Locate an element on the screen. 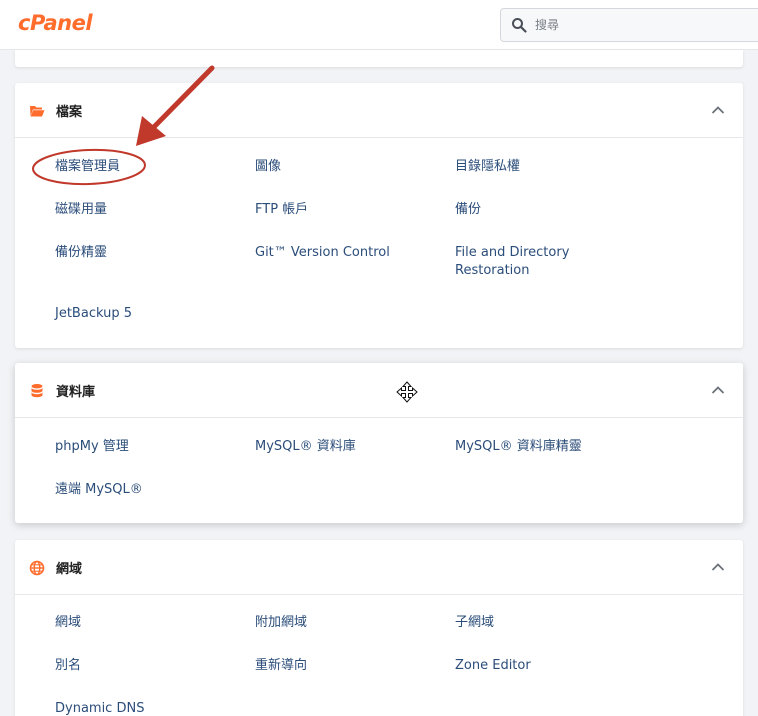 Image resolution: width=758 pixels, height=716 pixels. backup-wizard-link: 備份精靈 is located at coordinates (145, 253).